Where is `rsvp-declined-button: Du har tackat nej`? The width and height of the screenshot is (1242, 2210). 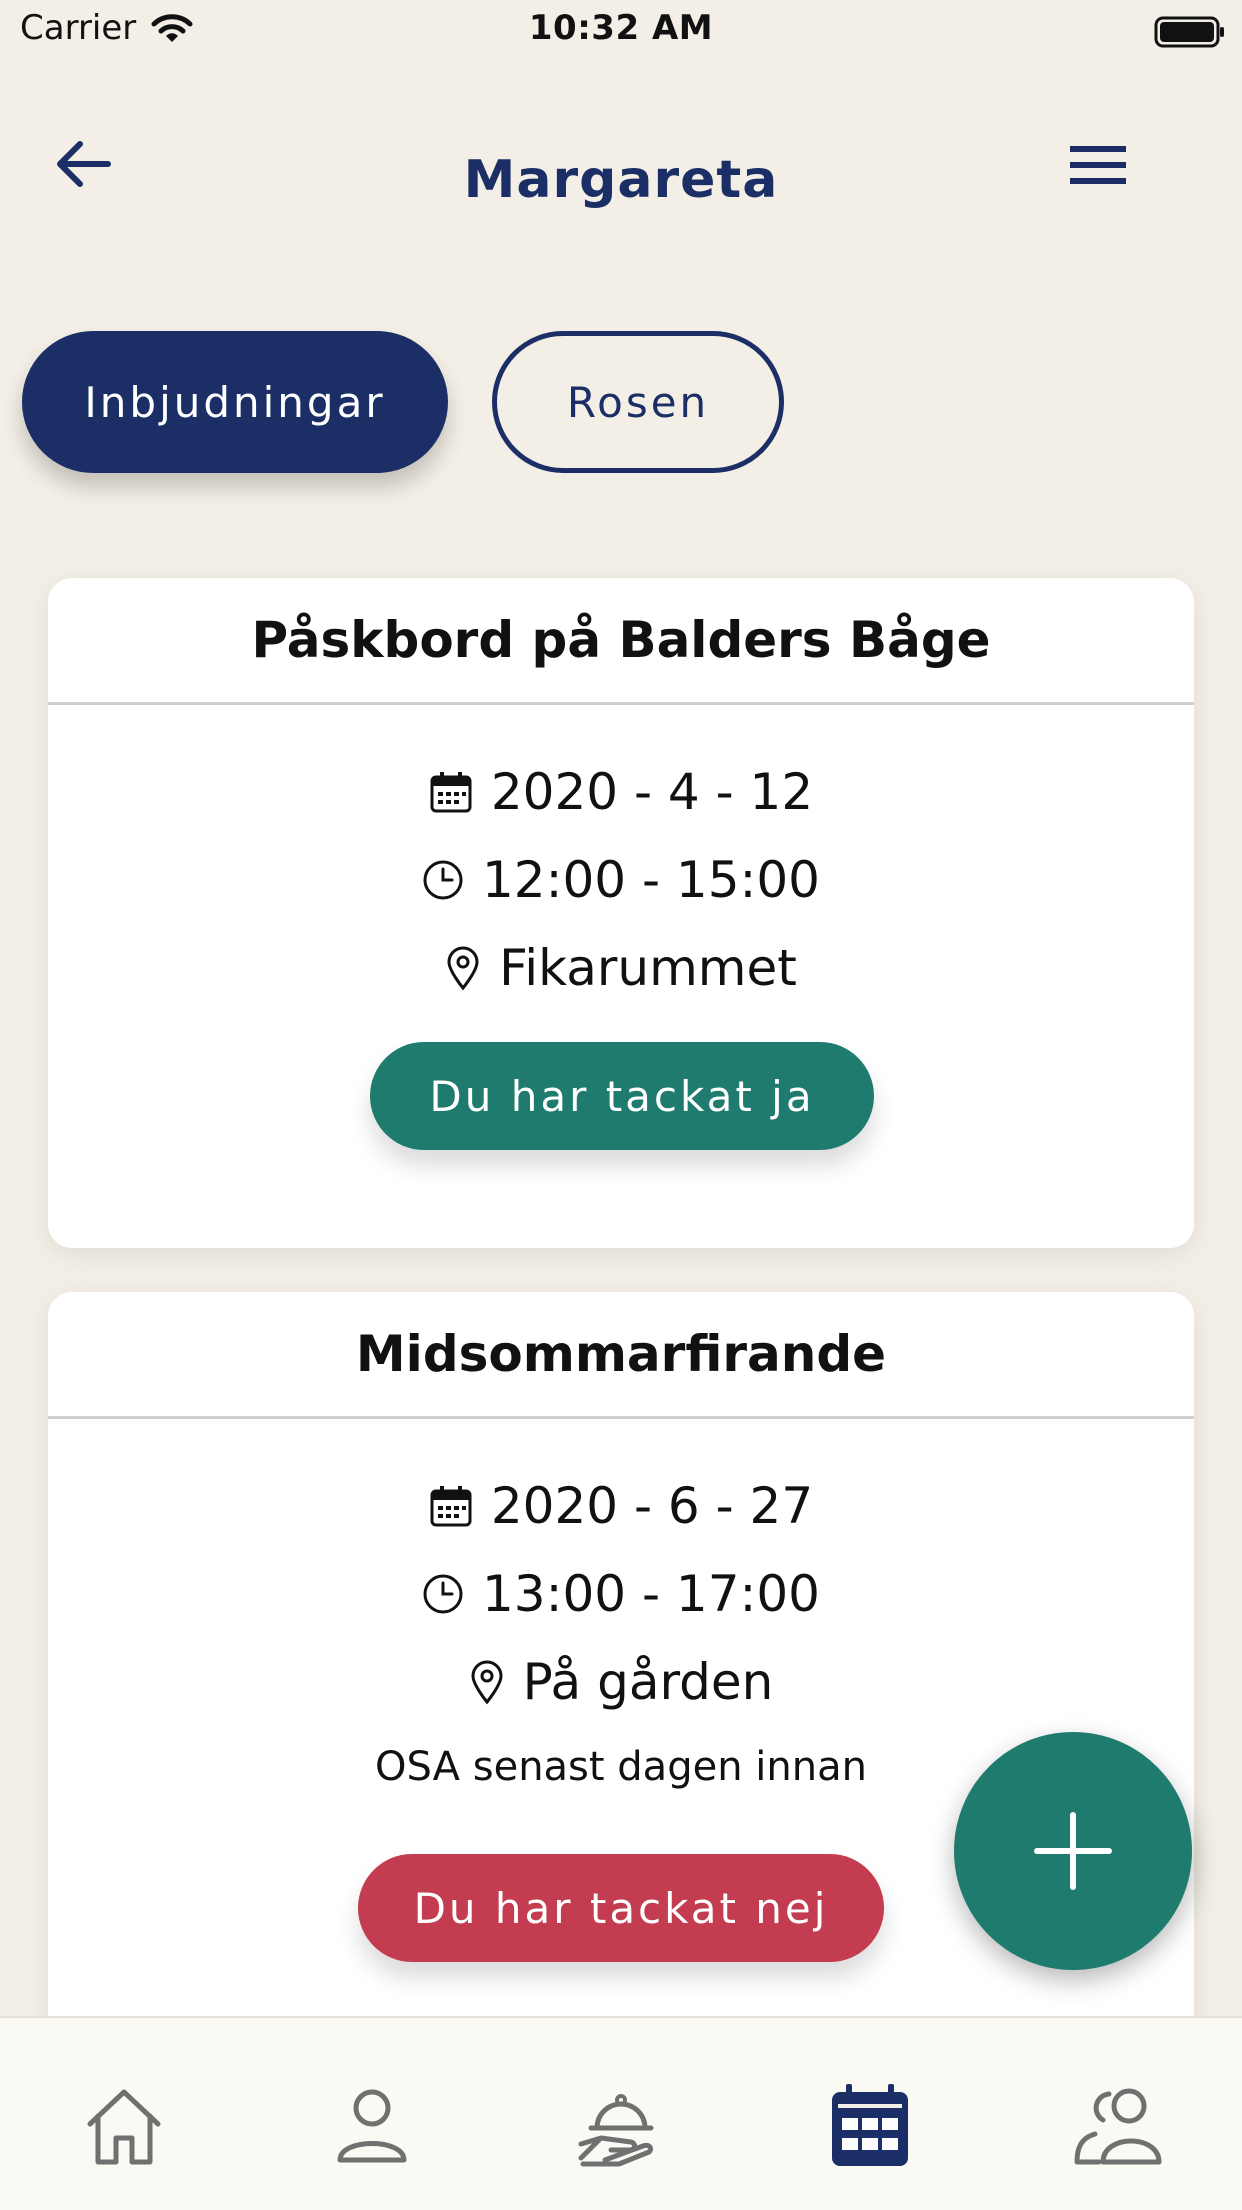
rsvp-declined-button: Du har tackat nej is located at coordinates (621, 1908).